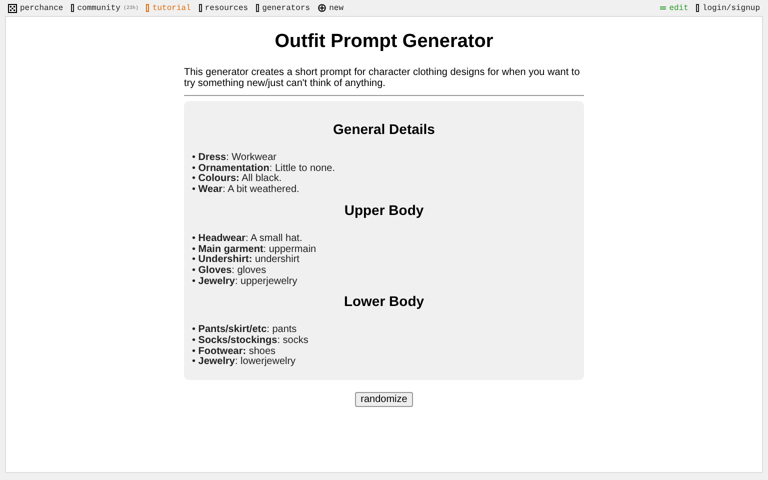 Image resolution: width=768 pixels, height=480 pixels. I want to click on section-heading: General Details, so click(384, 129).